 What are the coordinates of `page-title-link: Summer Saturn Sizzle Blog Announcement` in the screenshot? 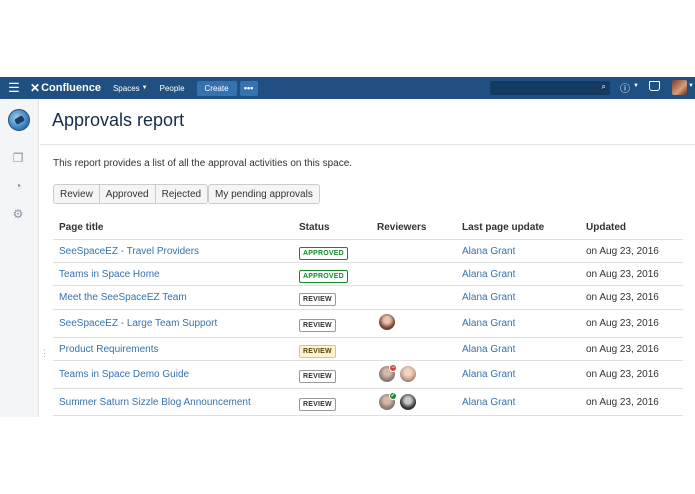 It's located at (155, 402).